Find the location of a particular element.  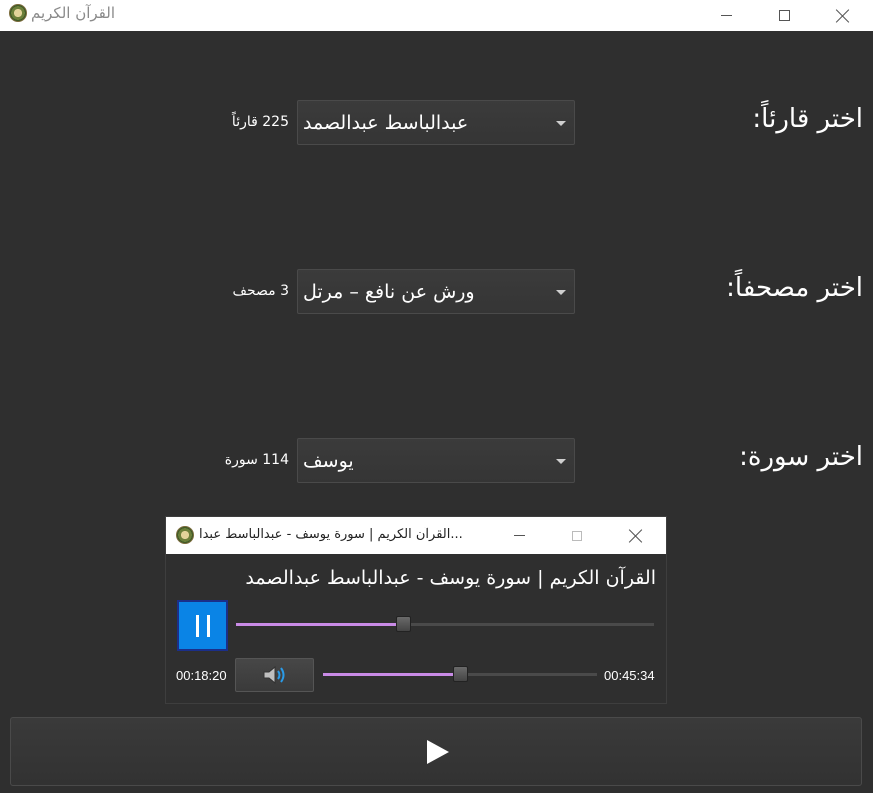

pause-icon is located at coordinates (197, 625).